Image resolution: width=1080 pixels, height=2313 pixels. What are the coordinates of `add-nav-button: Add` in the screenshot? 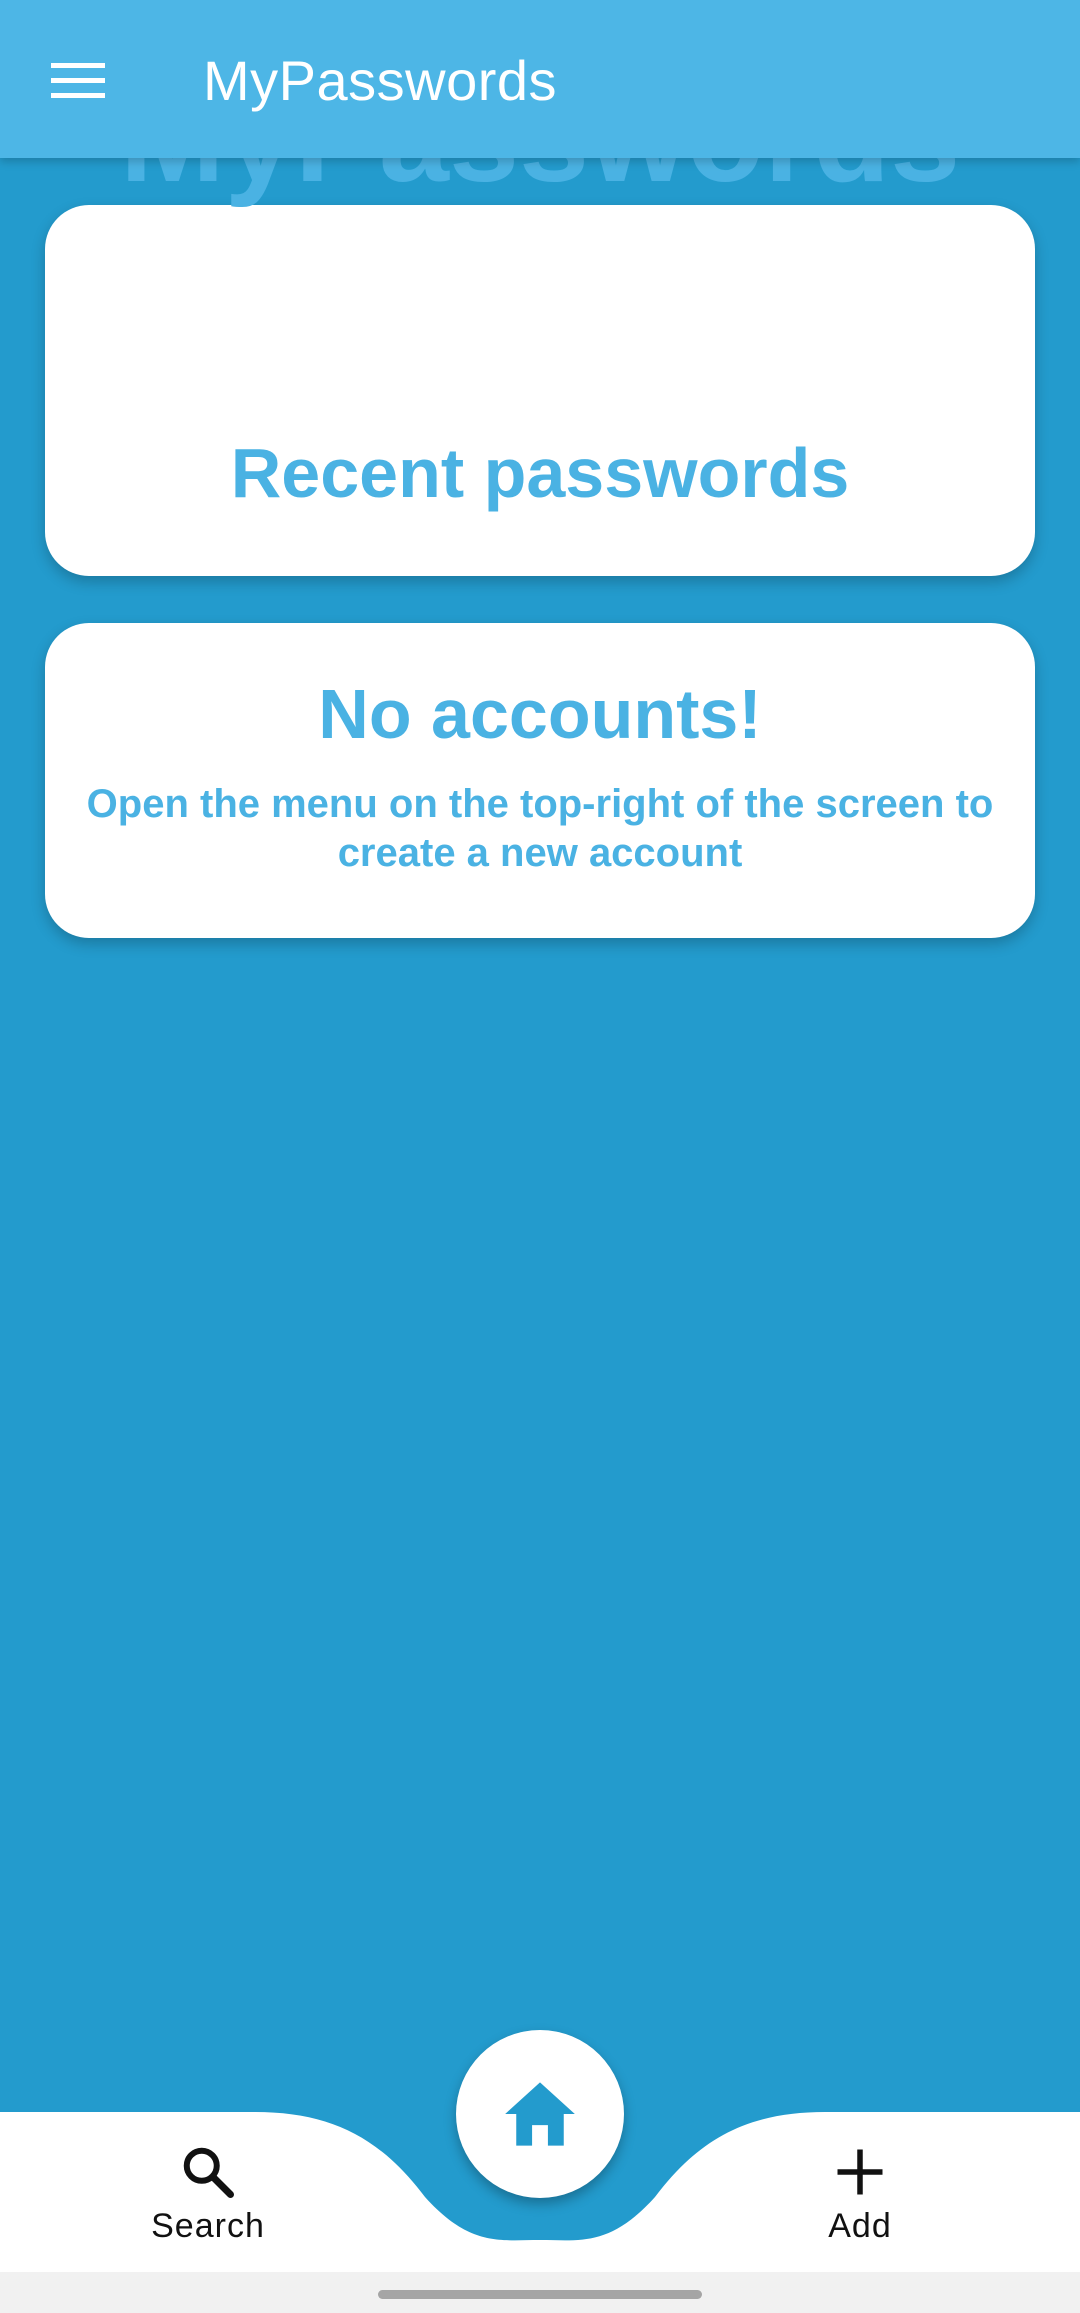 It's located at (860, 2202).